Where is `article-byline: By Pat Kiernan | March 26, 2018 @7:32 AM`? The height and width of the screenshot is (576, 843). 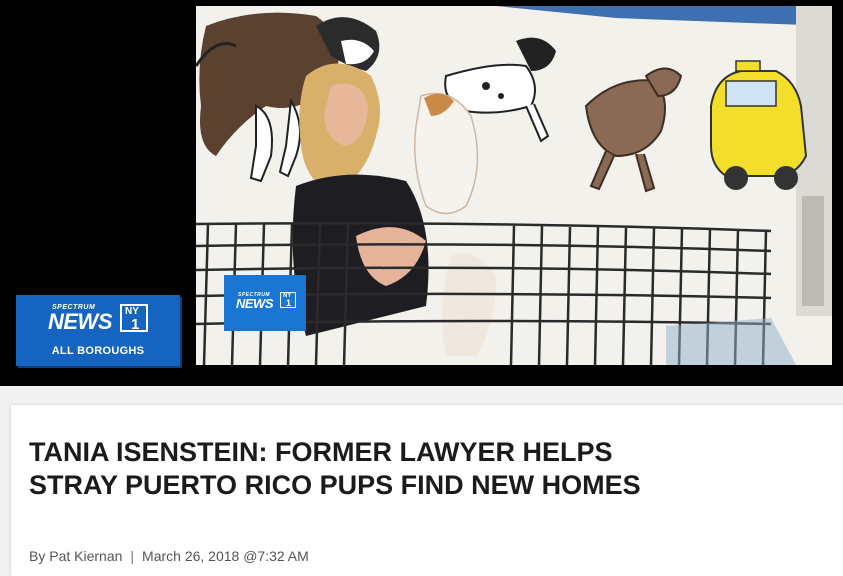 article-byline: By Pat Kiernan | March 26, 2018 @7:32 AM is located at coordinates (169, 556).